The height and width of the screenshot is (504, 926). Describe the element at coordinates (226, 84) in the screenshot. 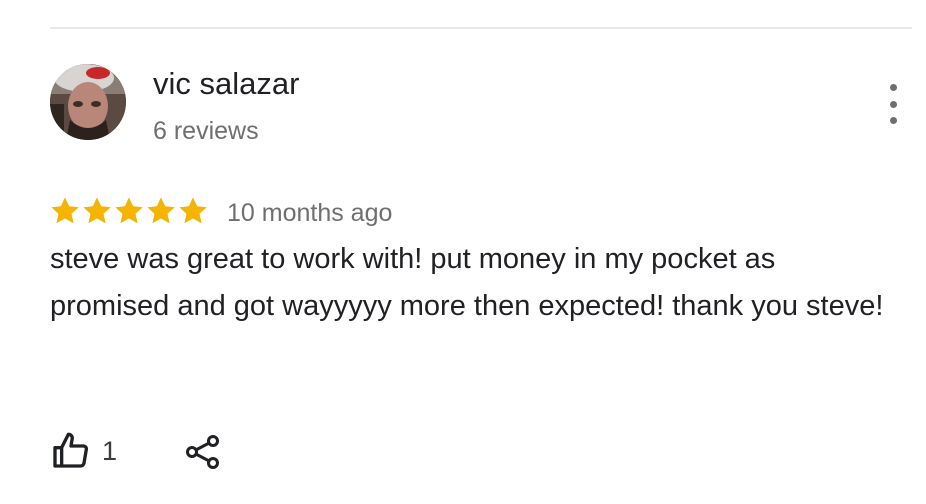

I see `reviewer-name: vic salazar` at that location.